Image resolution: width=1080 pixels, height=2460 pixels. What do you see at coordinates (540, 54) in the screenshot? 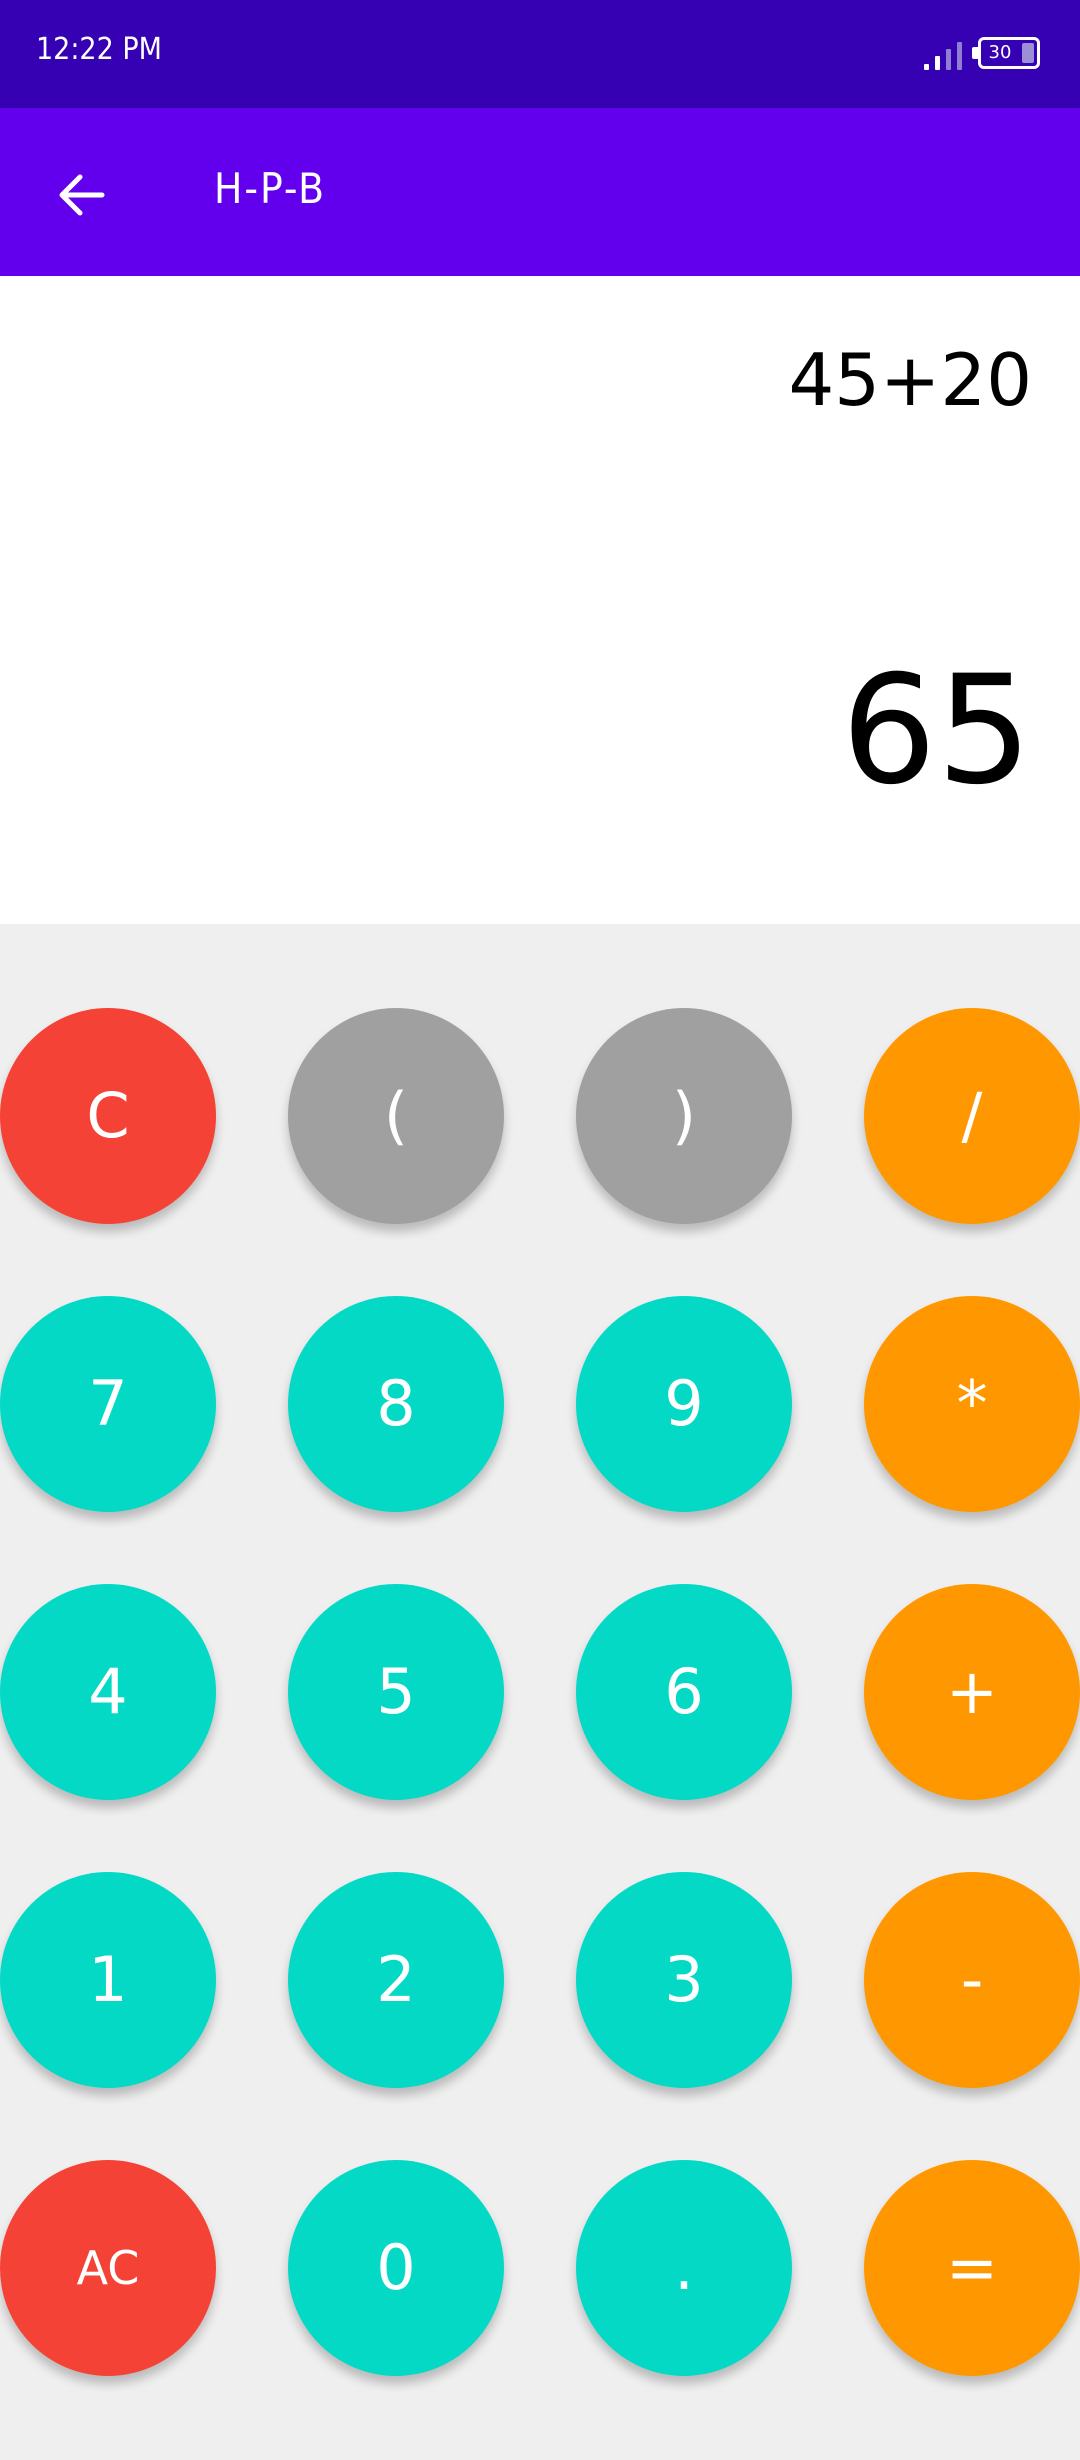
I see `status-bar: 12:22 PM 30` at bounding box center [540, 54].